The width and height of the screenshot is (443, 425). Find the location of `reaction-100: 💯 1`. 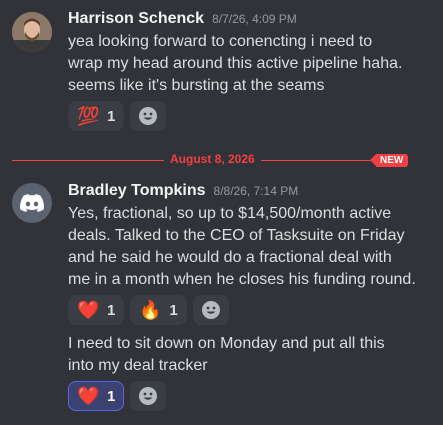

reaction-100: 💯 1 is located at coordinates (96, 116).